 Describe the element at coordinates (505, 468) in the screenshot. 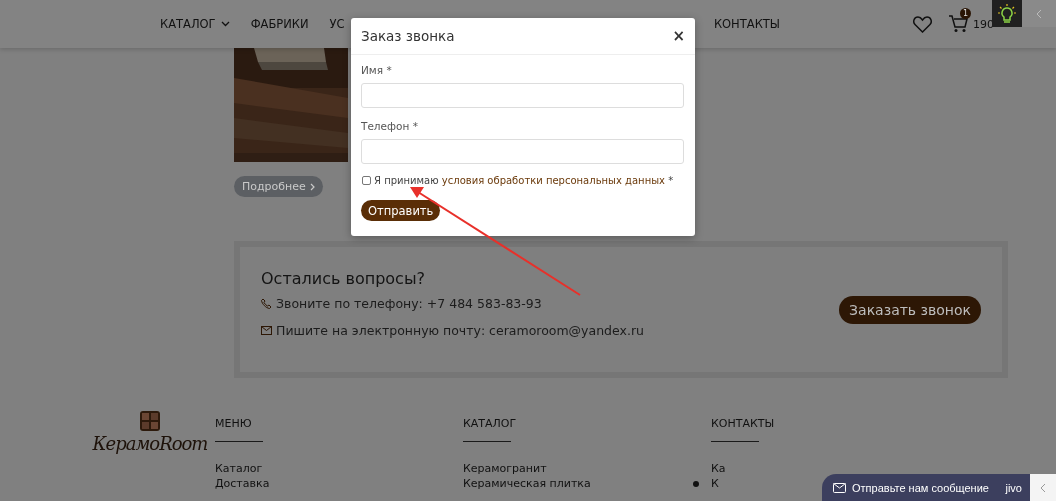

I see `footer-link: Керамогранит` at that location.